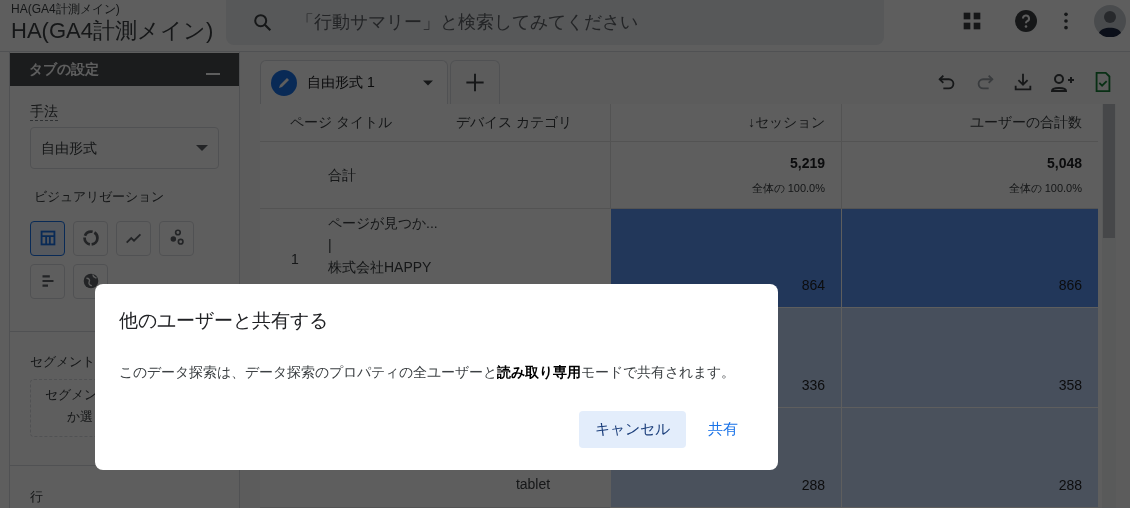 The height and width of the screenshot is (508, 1130). Describe the element at coordinates (124, 148) in the screenshot. I see `technique-dropdown: 自由形式` at that location.